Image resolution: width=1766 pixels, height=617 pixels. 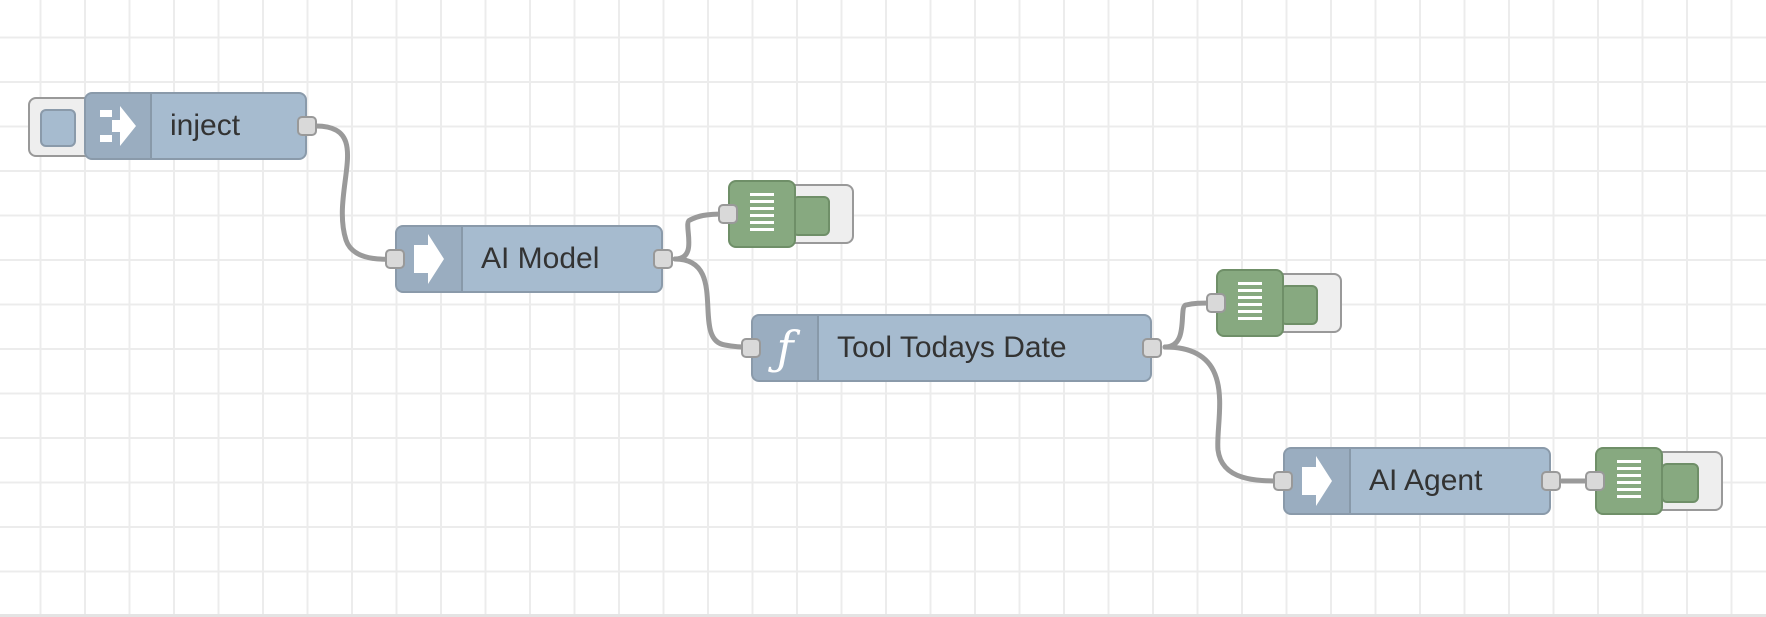 I want to click on node-label: AI Agent, so click(x=1426, y=480).